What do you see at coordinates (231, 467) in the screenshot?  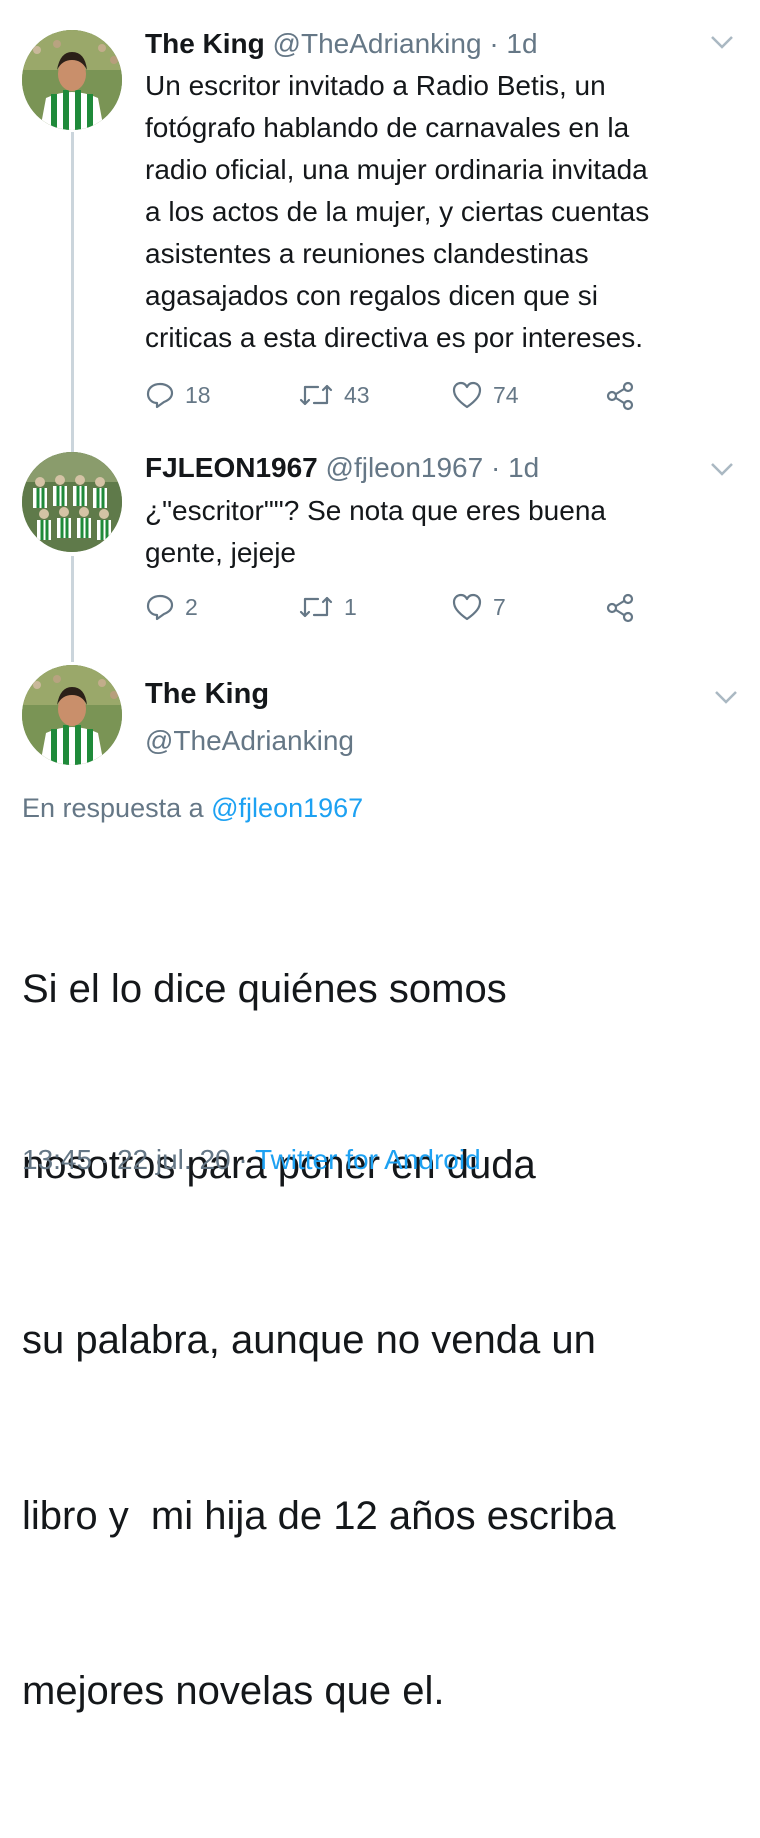 I see `author-name: FJLEON1967` at bounding box center [231, 467].